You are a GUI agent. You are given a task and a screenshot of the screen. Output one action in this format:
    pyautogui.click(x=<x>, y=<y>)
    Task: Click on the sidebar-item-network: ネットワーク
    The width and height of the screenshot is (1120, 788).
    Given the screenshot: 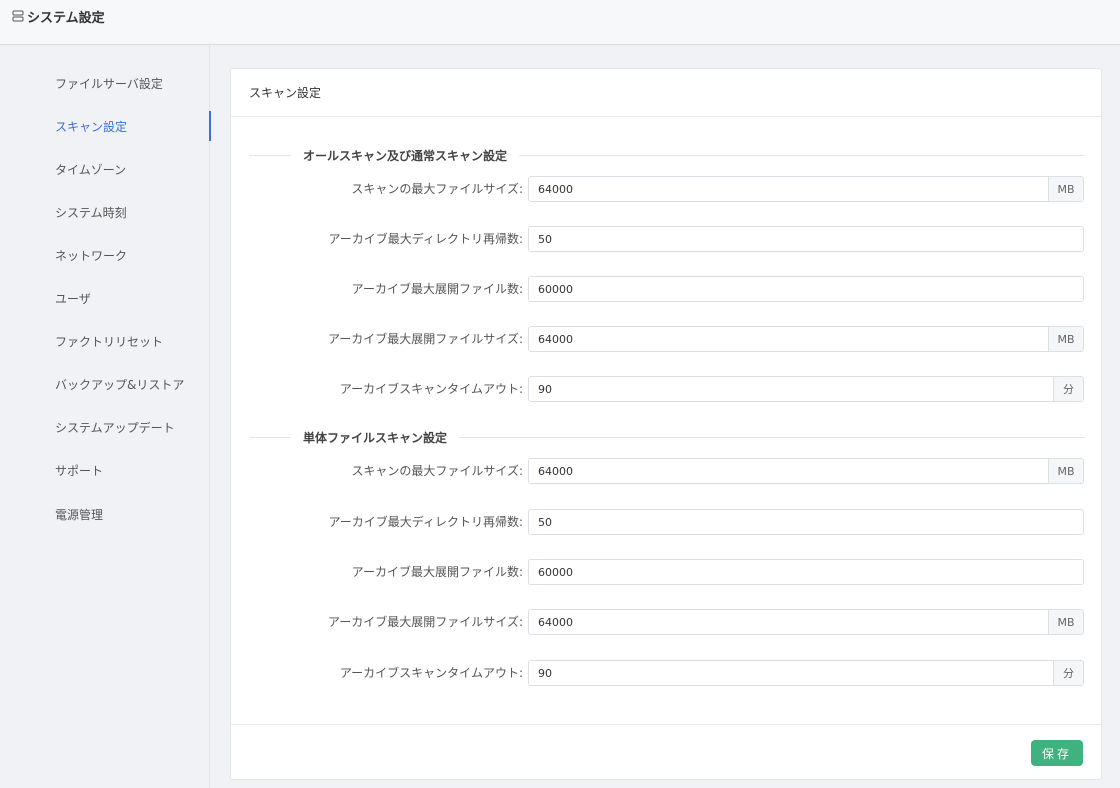 What is the action you would take?
    pyautogui.click(x=105, y=255)
    